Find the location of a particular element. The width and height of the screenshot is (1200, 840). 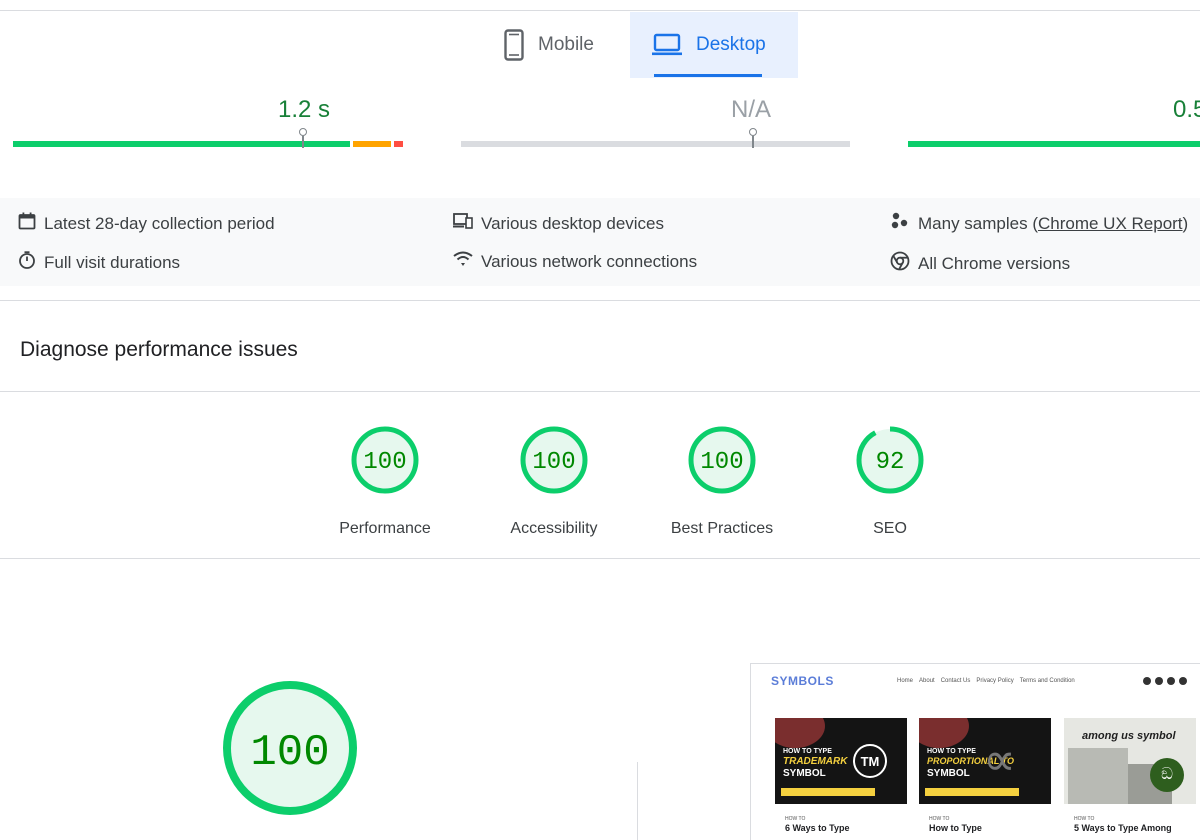

metric-lcp-bar is located at coordinates (208, 144).